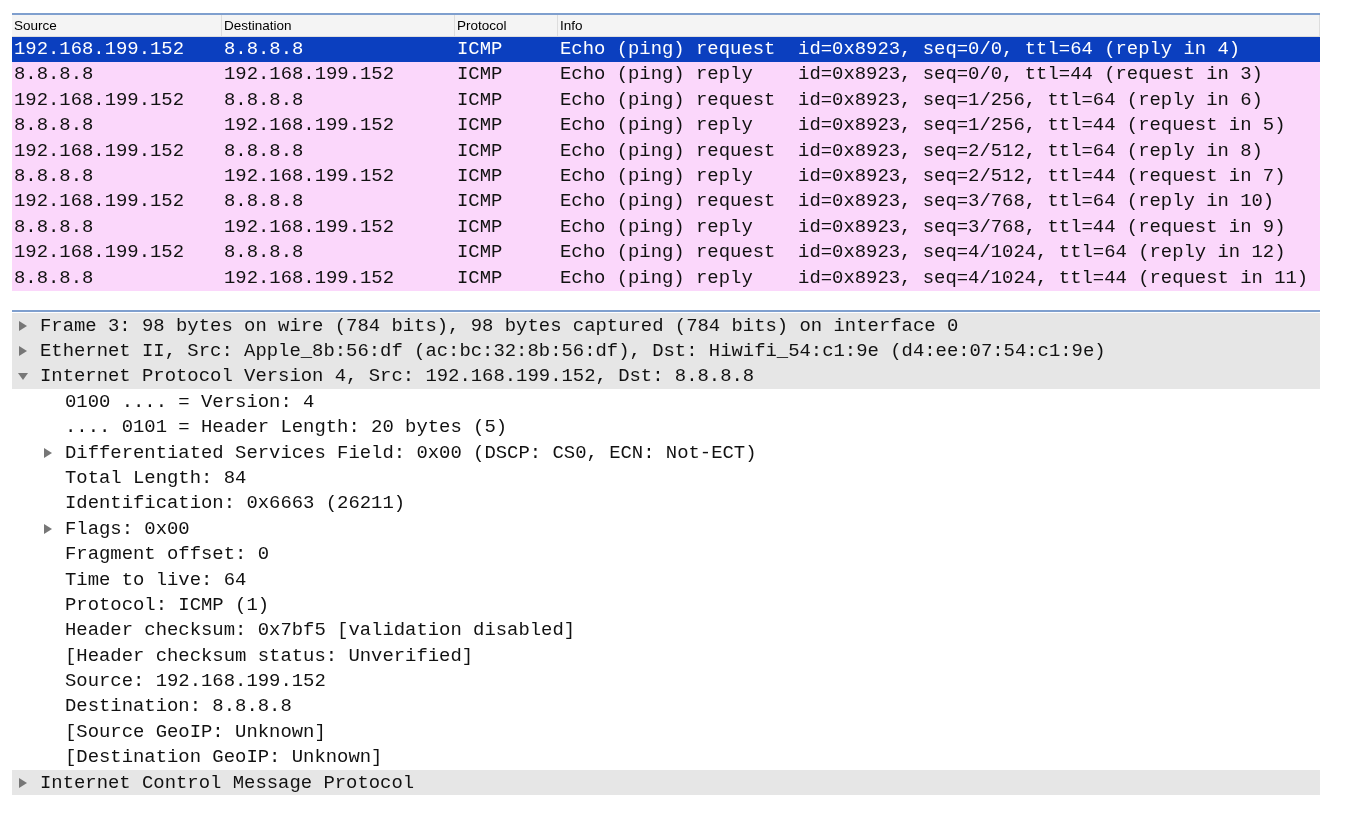 The width and height of the screenshot is (1348, 814). I want to click on tree-item-label: Destination: 8.8.8.8, so click(178, 706).